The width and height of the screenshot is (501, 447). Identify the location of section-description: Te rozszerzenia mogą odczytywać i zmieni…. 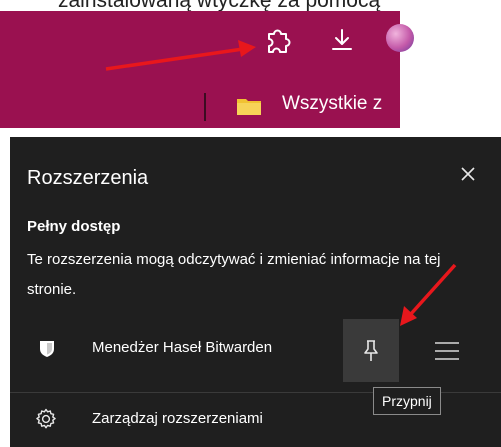
(234, 274).